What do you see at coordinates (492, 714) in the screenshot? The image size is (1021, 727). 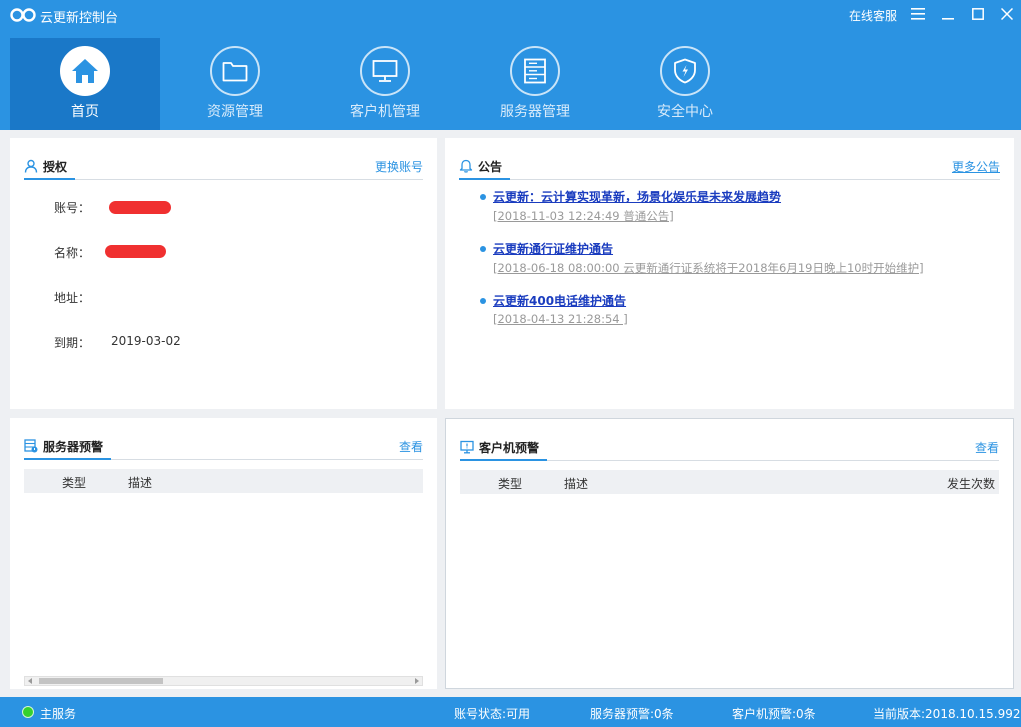 I see `account-status: 账号状态:可用` at bounding box center [492, 714].